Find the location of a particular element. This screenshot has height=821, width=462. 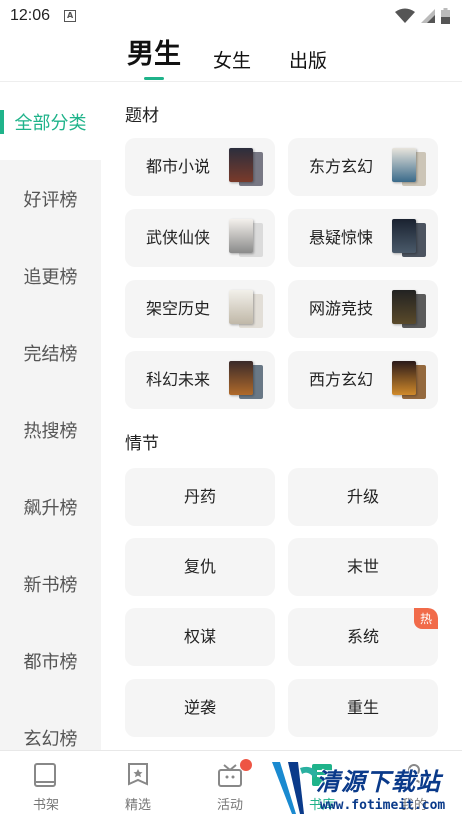

card-label: 丹药 is located at coordinates (199, 496).